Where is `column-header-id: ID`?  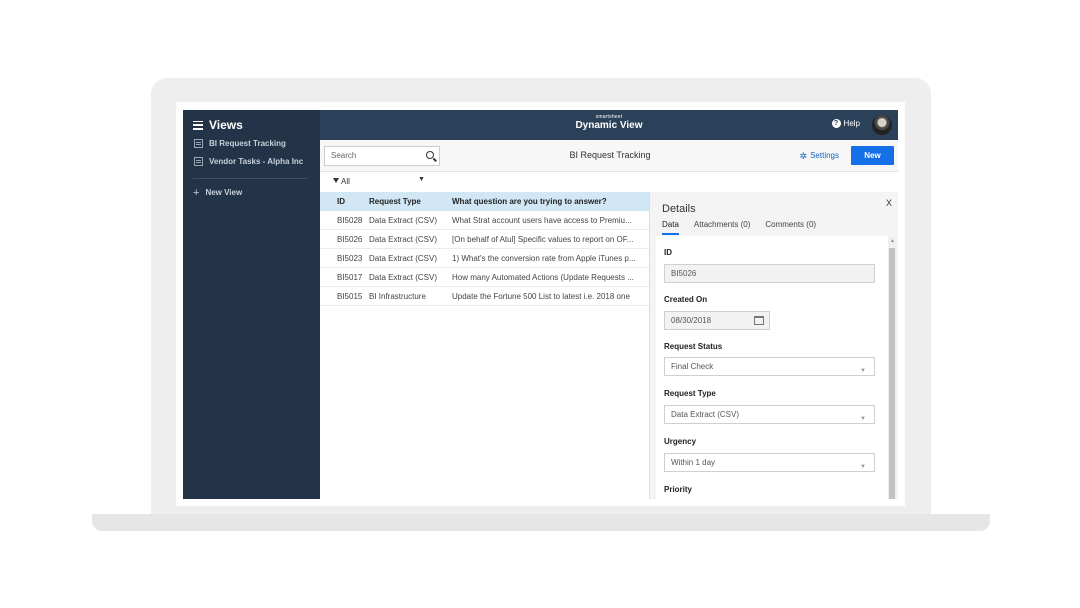 column-header-id: ID is located at coordinates (344, 201).